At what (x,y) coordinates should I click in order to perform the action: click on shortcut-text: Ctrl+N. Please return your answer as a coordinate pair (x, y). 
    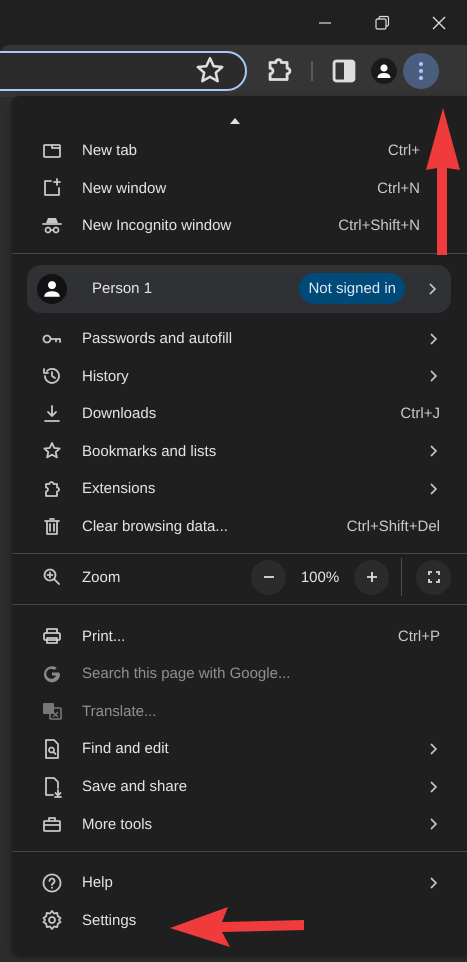
    Looking at the image, I should click on (398, 188).